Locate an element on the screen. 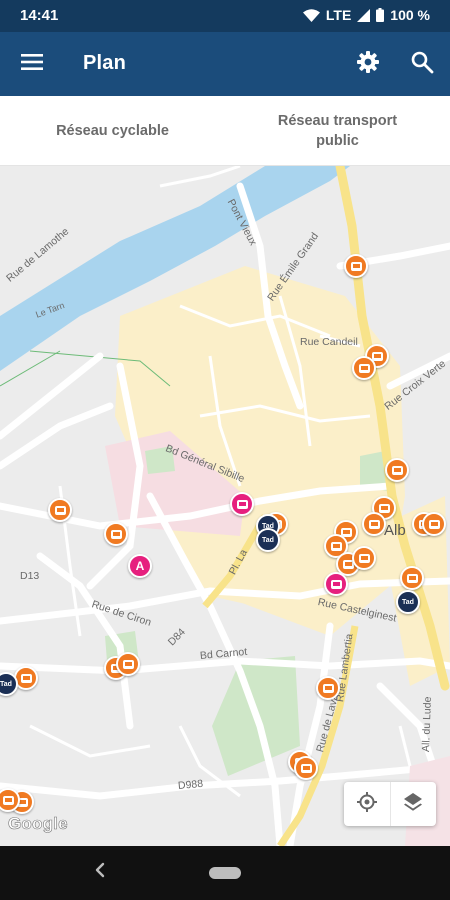 Image resolution: width=450 pixels, height=900 pixels. app-bar: Plan is located at coordinates (225, 64).